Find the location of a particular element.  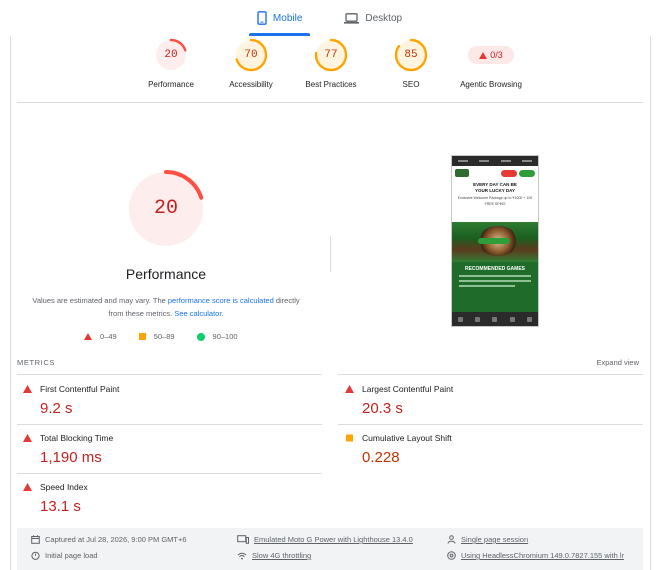

legend-fail: 0–49 is located at coordinates (100, 336).